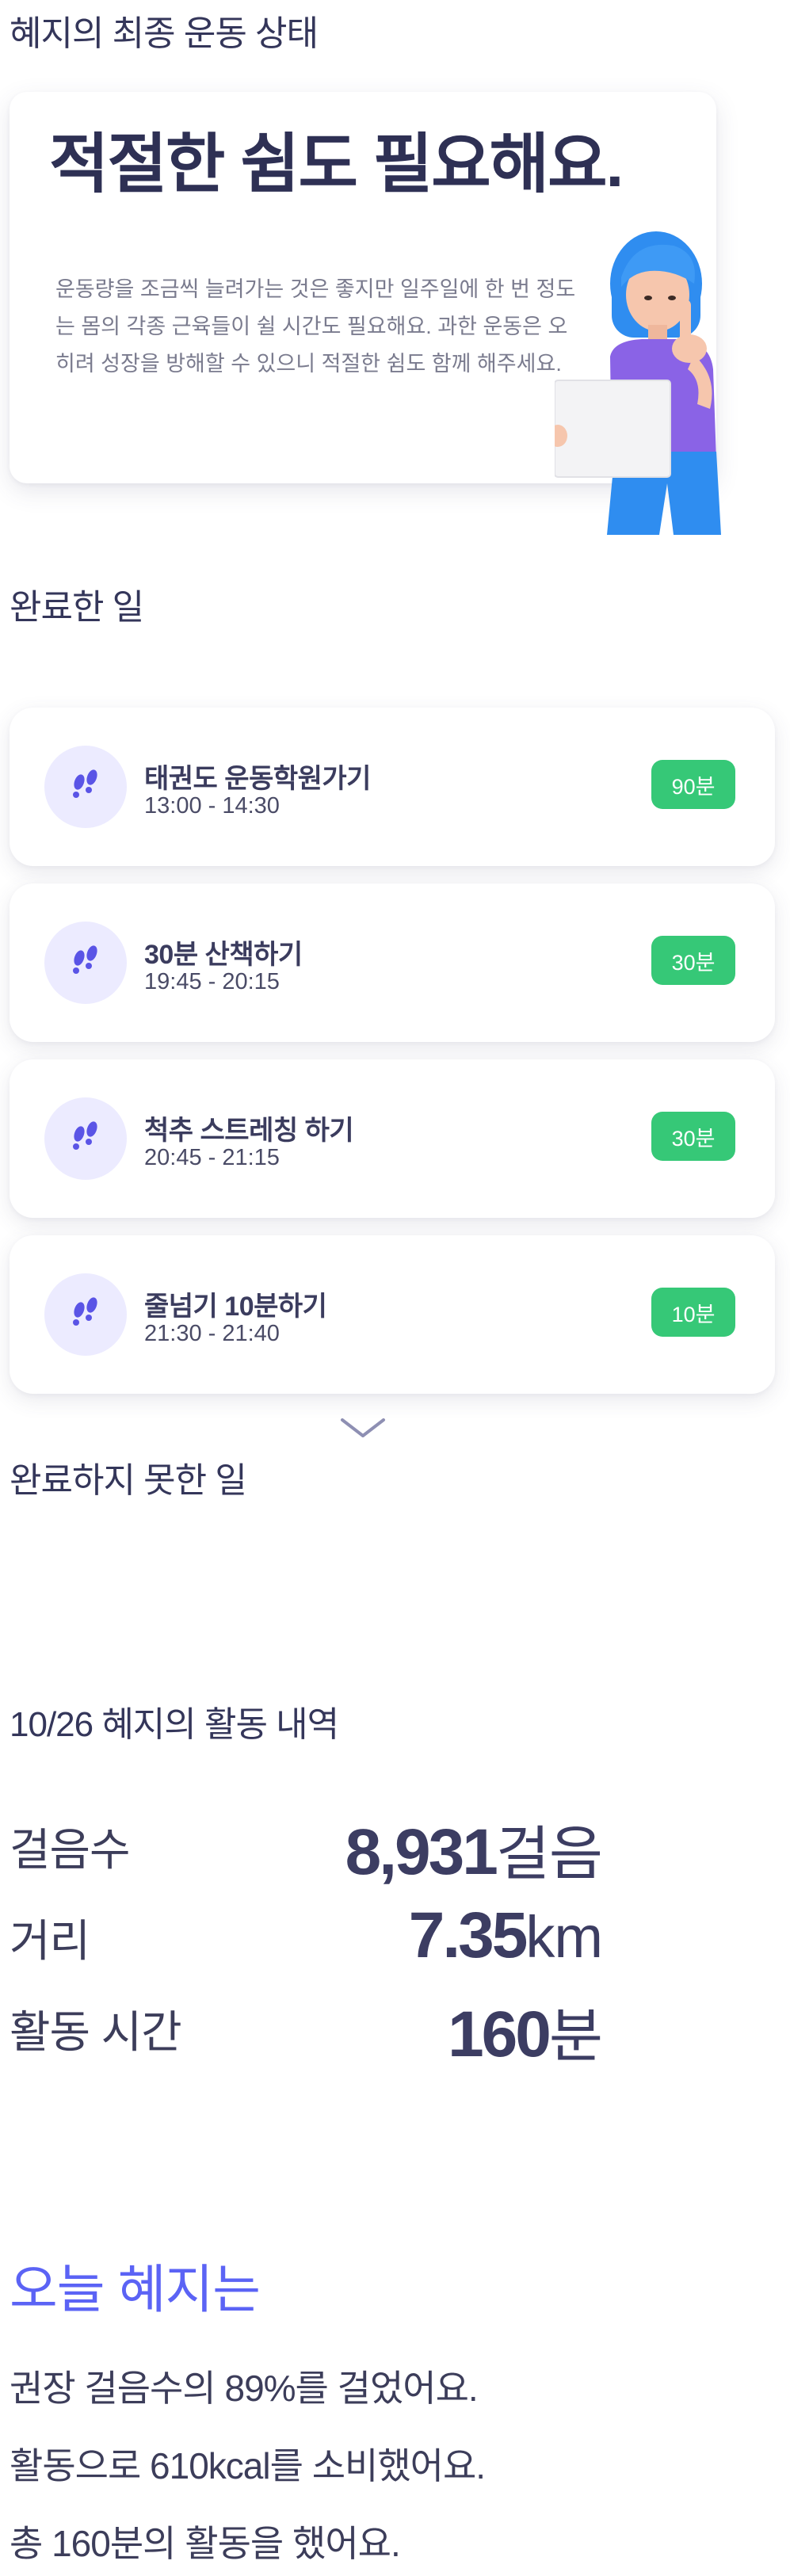 This screenshot has width=790, height=2576. I want to click on summary-line: 총 160분의 활동을 했어요., so click(205, 2543).